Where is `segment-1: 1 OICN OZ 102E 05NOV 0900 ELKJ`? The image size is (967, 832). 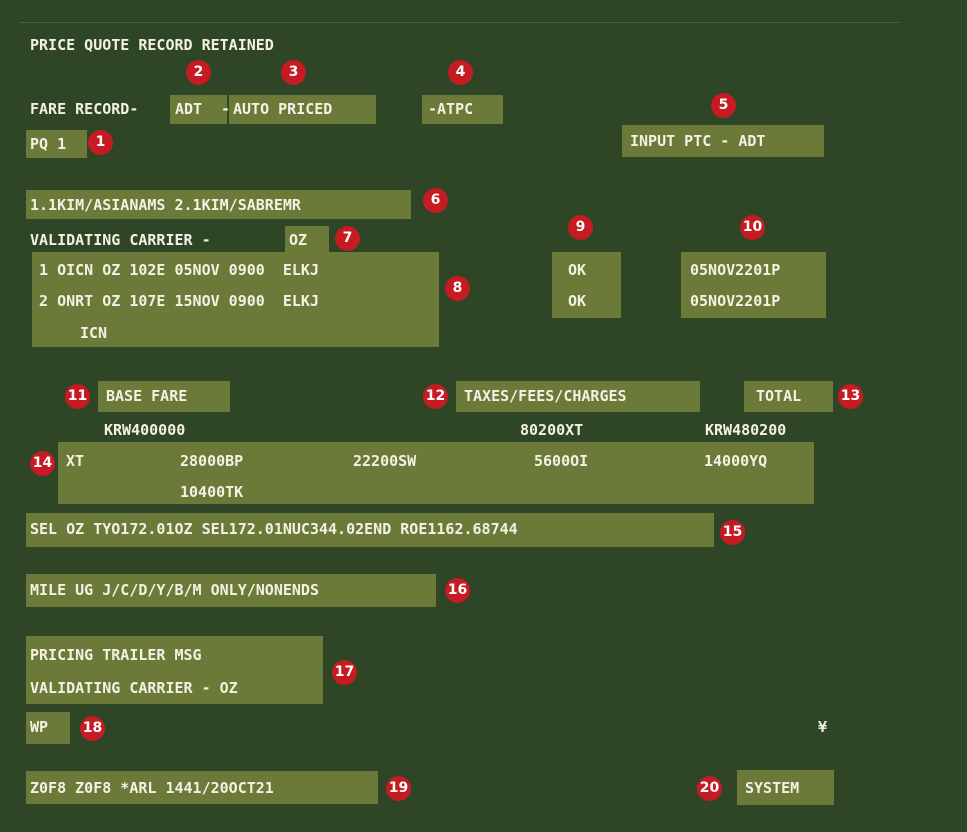
segment-1: 1 OICN OZ 102E 05NOV 0900 ELKJ is located at coordinates (174, 270).